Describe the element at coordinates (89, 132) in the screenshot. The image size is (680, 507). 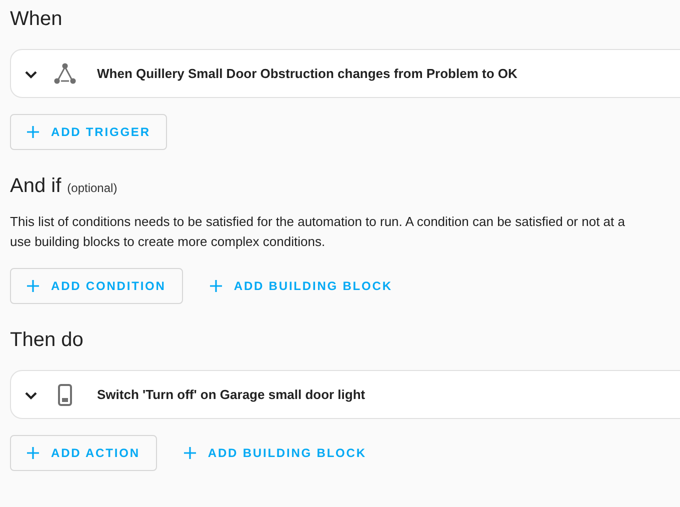
I see `add-button: ADD TRIGGER` at that location.